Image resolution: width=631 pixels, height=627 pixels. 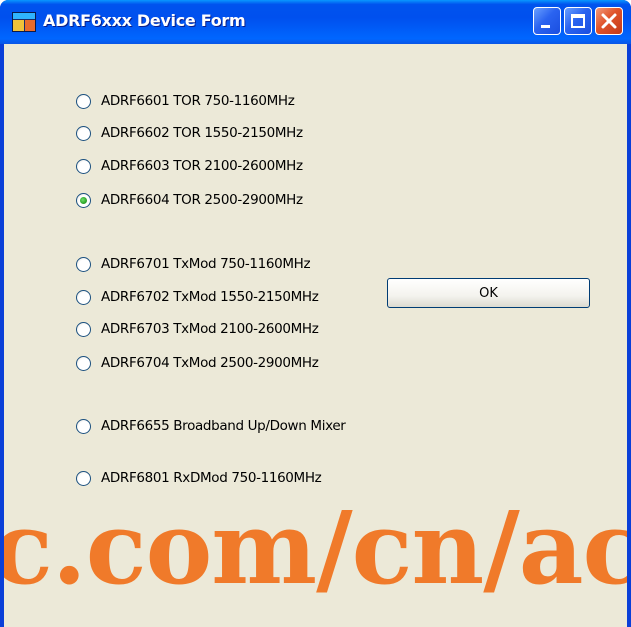 I want to click on radio-adrf6602: ADRF6602 TOR 1550-2150MHz, so click(x=189, y=133).